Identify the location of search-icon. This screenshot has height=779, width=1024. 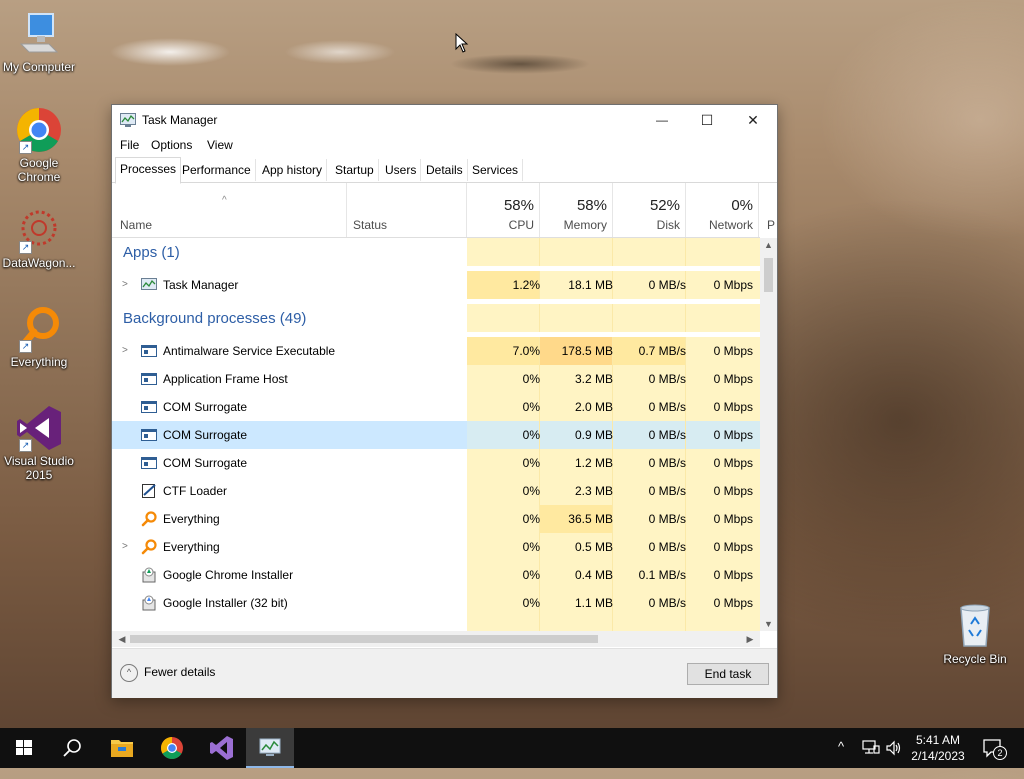
(72, 748).